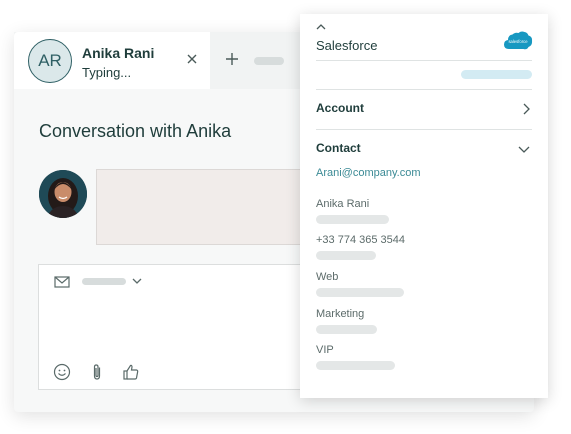  I want to click on contact-phone-value: +33 774 365 3544, so click(361, 240).